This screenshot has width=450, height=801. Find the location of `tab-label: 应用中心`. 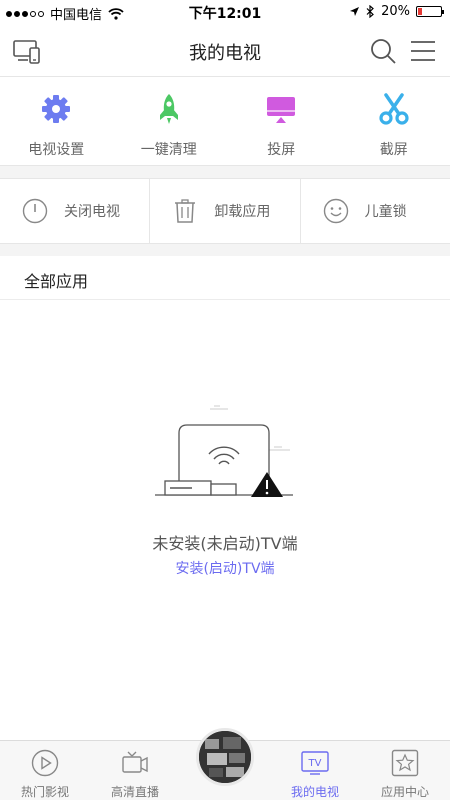

tab-label: 应用中心 is located at coordinates (405, 791).